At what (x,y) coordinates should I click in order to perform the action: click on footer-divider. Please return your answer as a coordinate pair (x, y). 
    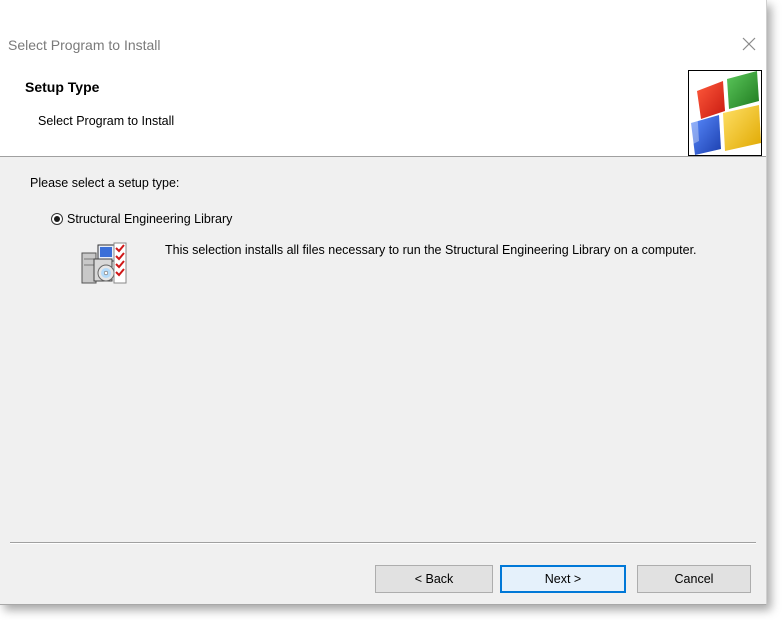
    Looking at the image, I should click on (383, 543).